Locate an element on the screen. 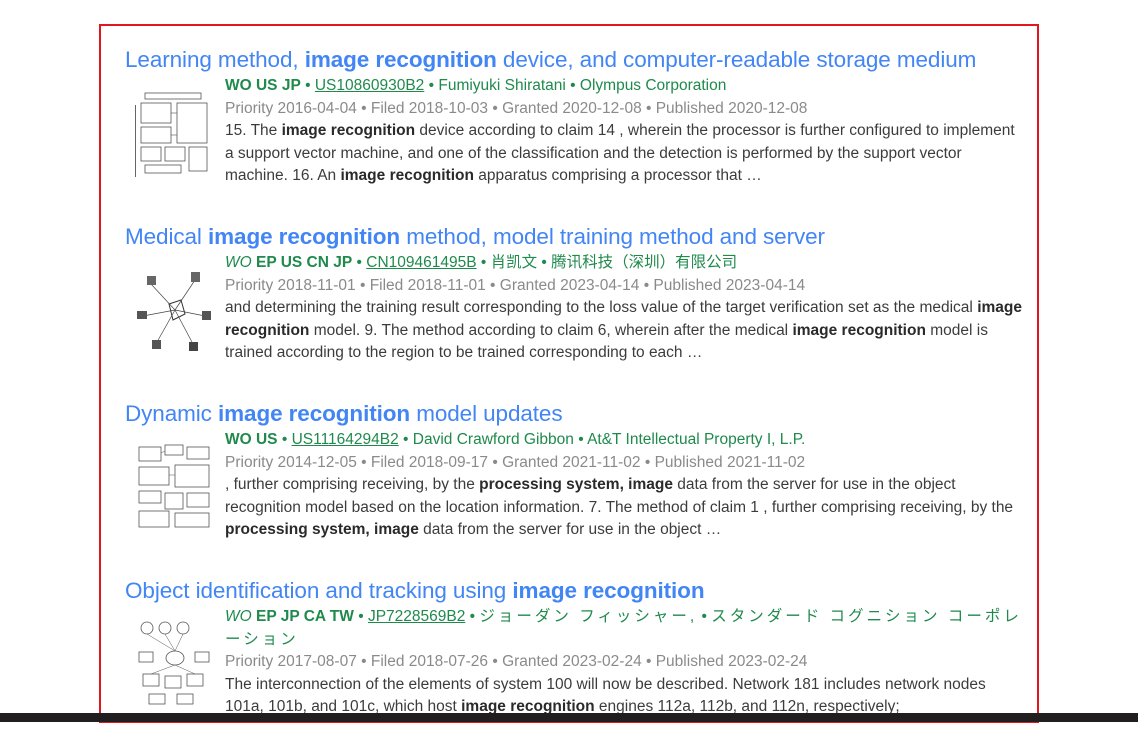  title-text: model updates is located at coordinates (486, 413).